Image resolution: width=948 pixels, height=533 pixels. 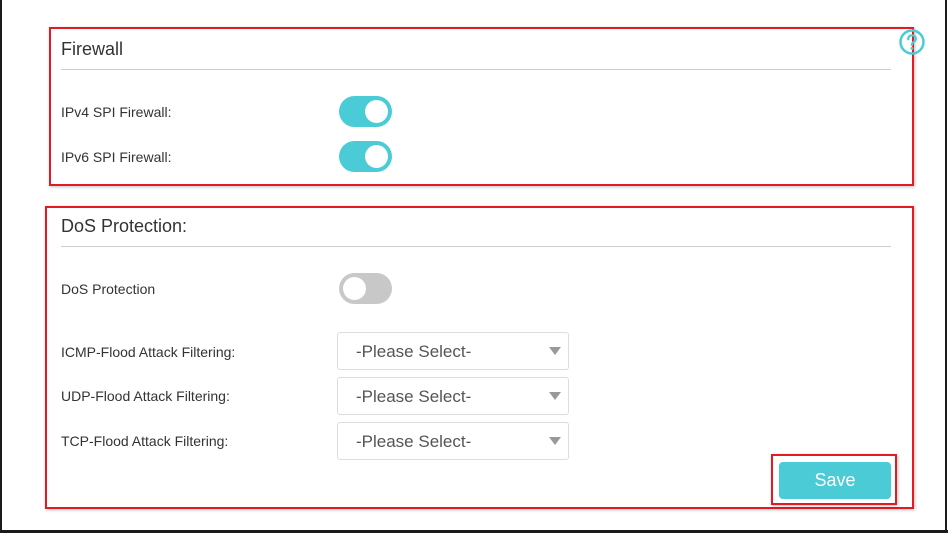 I want to click on save-button: Save, so click(x=835, y=480).